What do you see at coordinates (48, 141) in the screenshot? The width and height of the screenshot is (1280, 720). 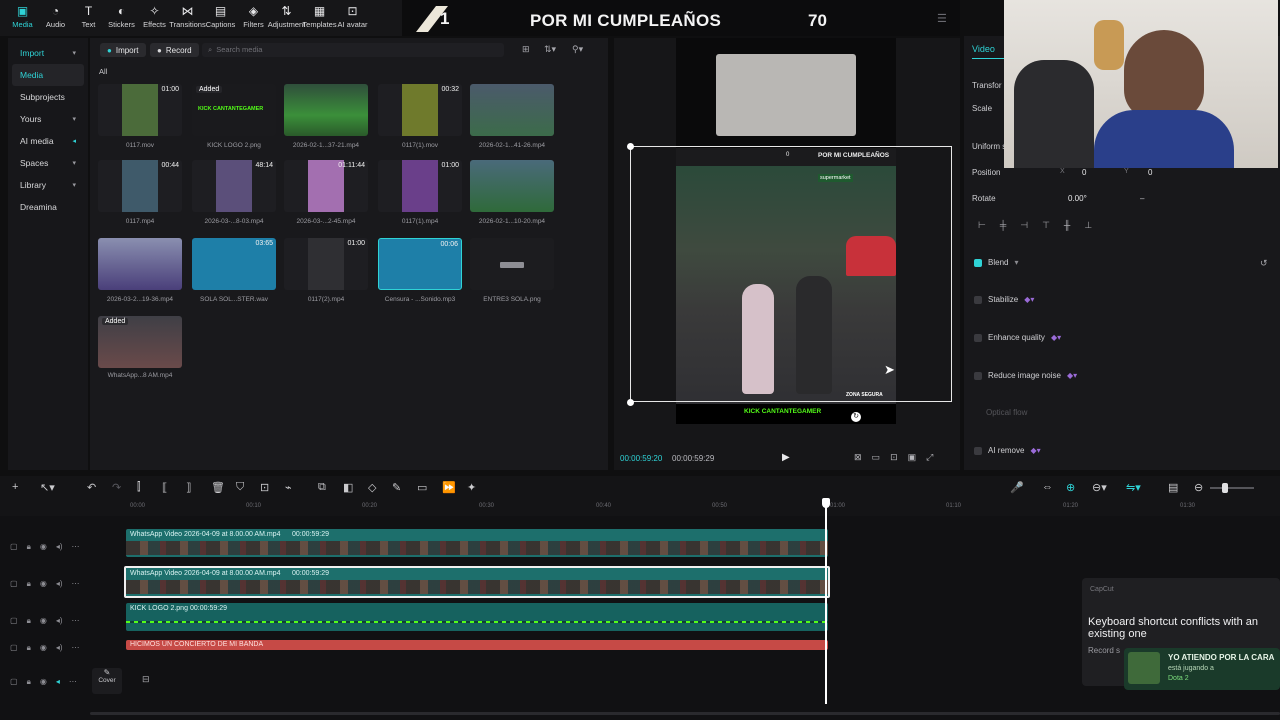 I see `nav-ai-media: AI media ◂` at bounding box center [48, 141].